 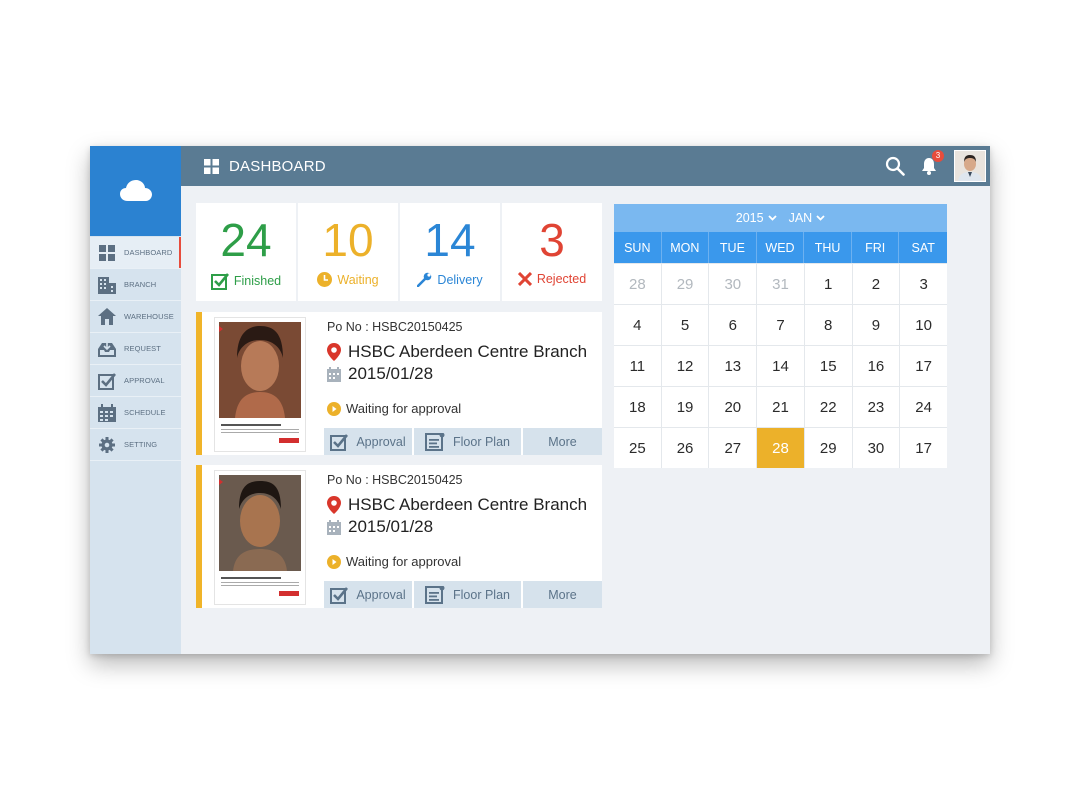 What do you see at coordinates (685, 407) in the screenshot?
I see `calendar-day: 19` at bounding box center [685, 407].